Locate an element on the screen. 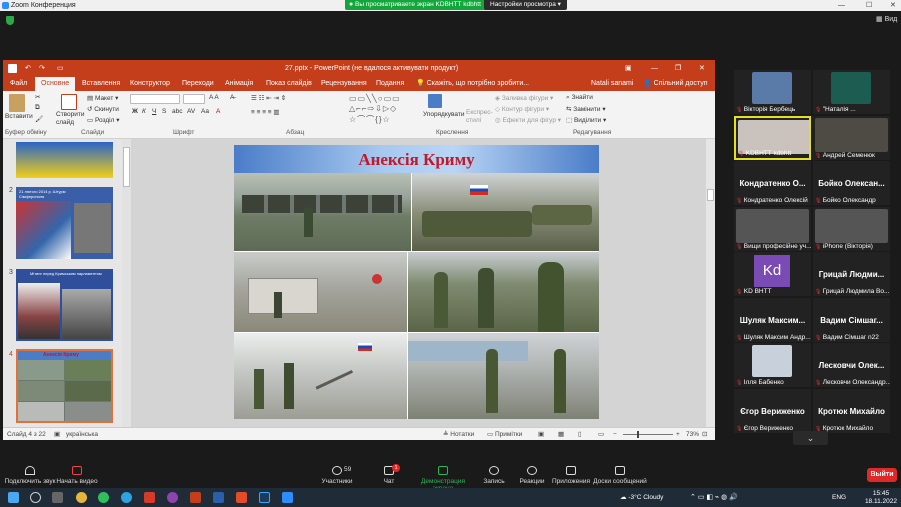  shadow-icon: S is located at coordinates (164, 111).